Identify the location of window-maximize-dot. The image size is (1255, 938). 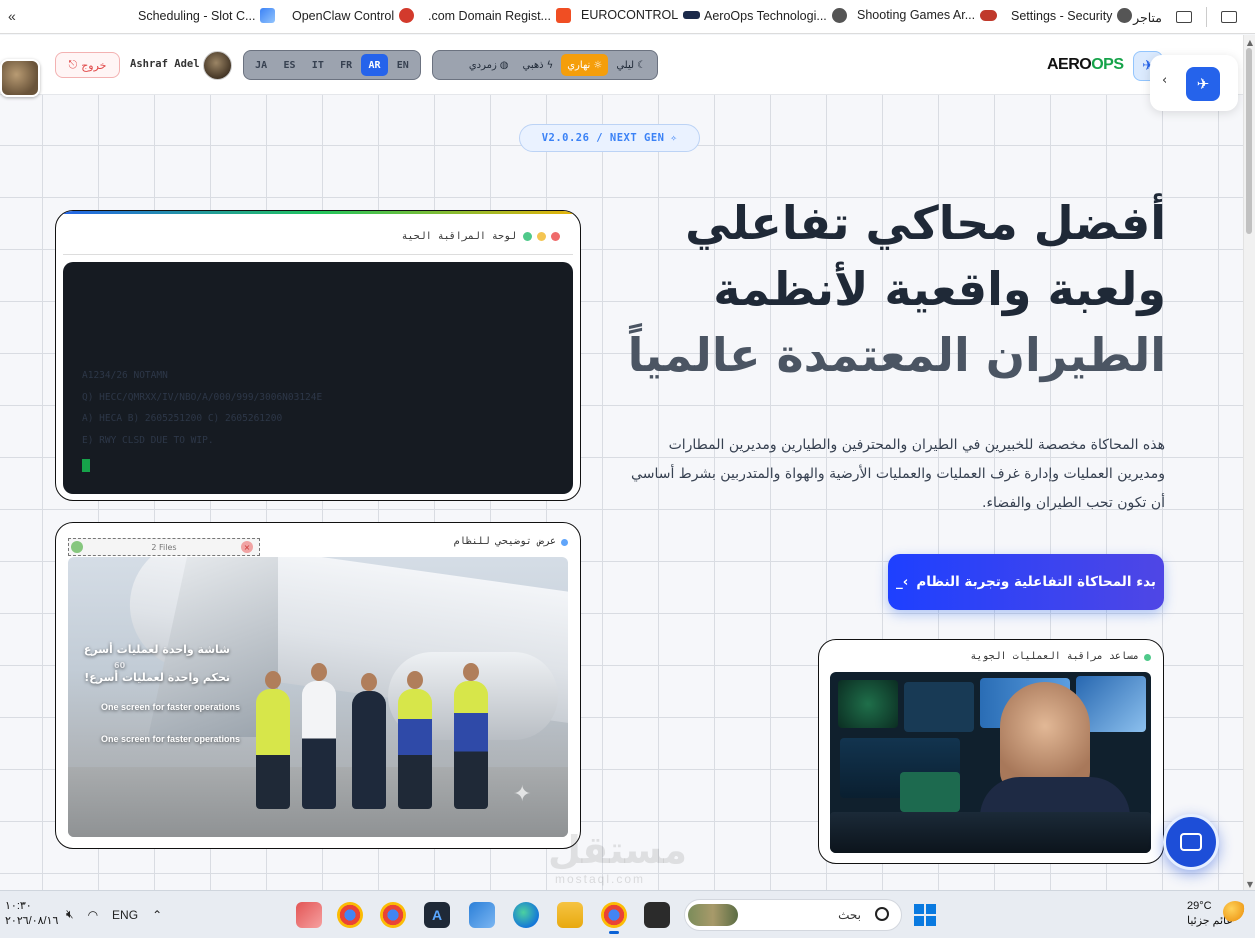
(527, 236).